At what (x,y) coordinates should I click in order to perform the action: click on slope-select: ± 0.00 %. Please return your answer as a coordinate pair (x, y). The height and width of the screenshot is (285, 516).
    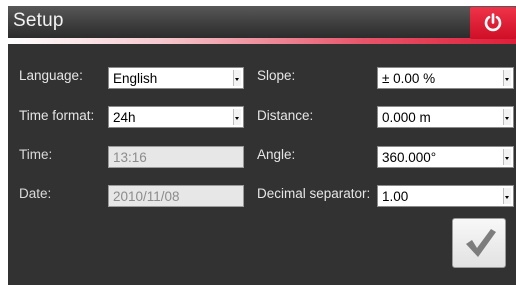
    Looking at the image, I should click on (445, 78).